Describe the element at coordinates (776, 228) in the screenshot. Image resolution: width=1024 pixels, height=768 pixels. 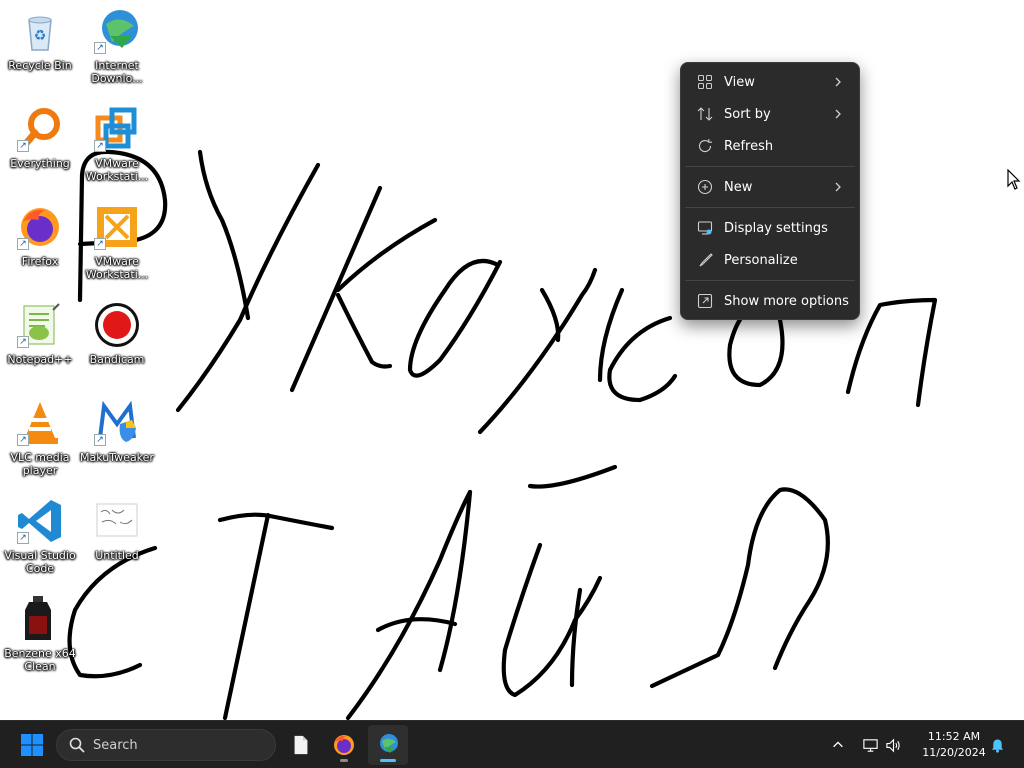
I see `menu-item-label: Display settings` at that location.